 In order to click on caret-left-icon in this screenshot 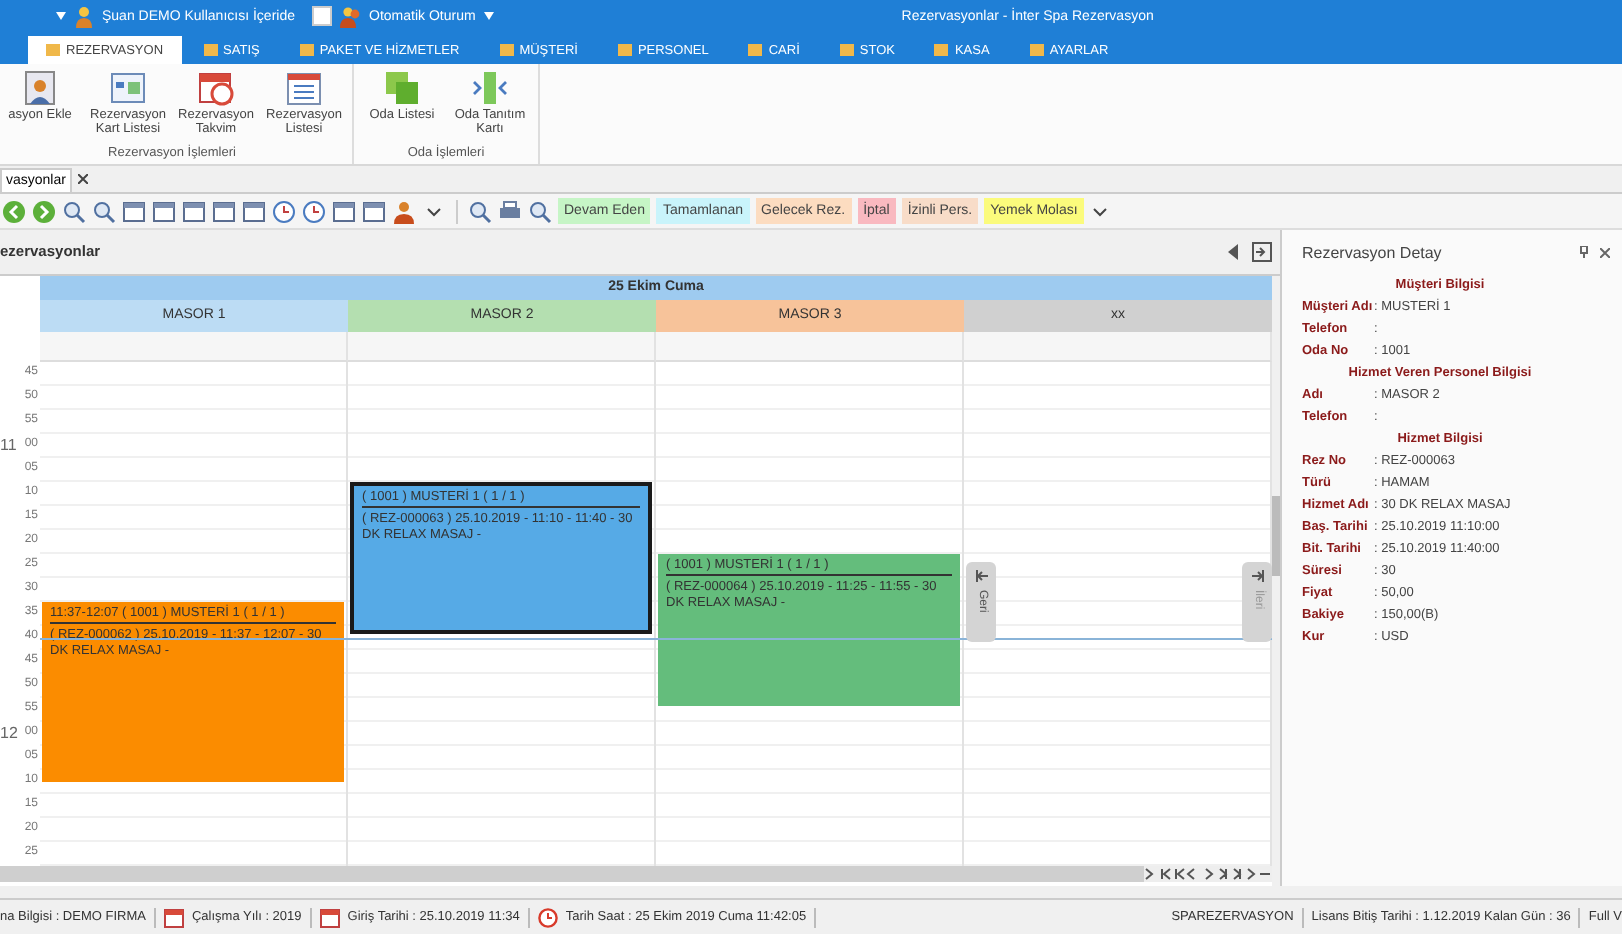, I will do `click(1234, 251)`.